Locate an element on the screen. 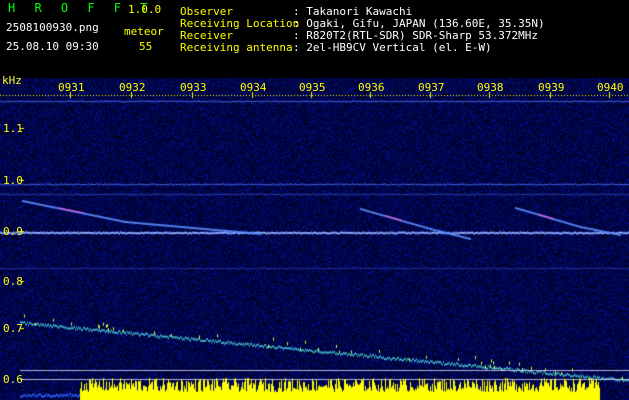  file-name: 2508100930.png is located at coordinates (52, 27).